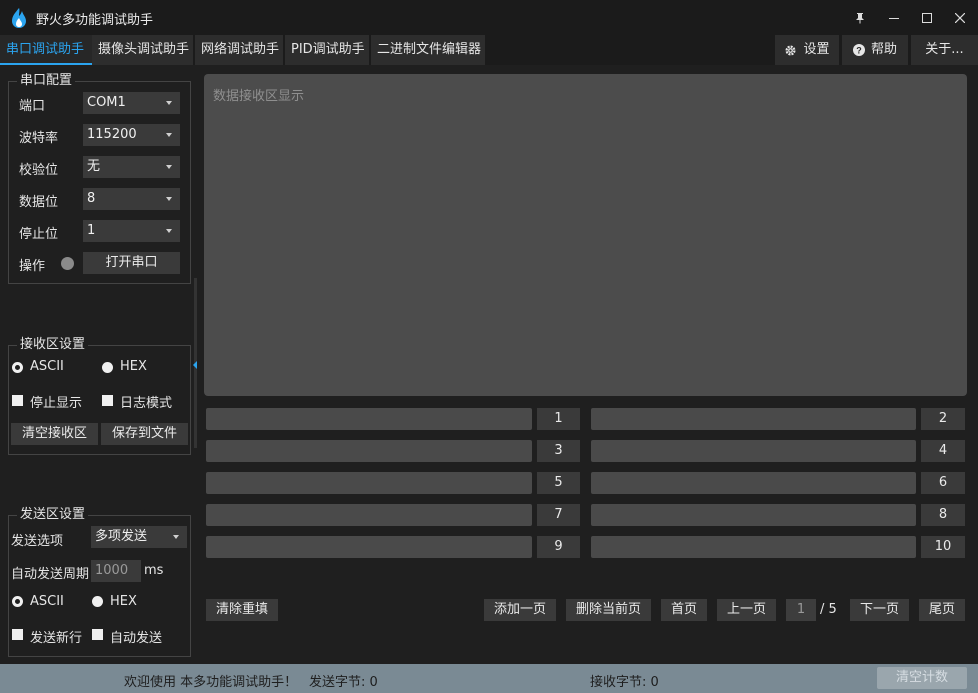  What do you see at coordinates (39, 234) in the screenshot?
I see `stopbits-label: 停止位` at bounding box center [39, 234].